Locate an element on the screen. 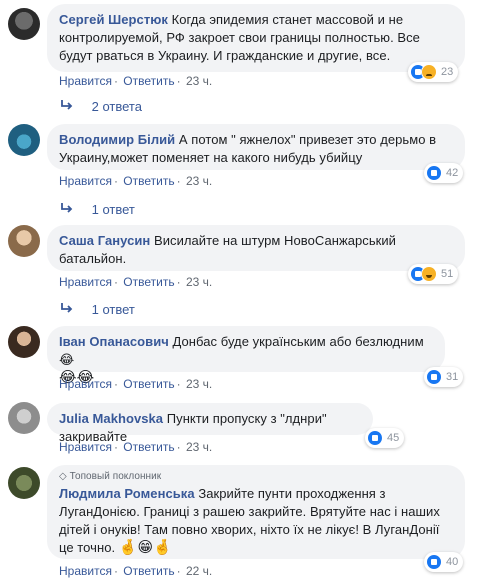 This screenshot has height=588, width=490. replies-count: 2 ответа is located at coordinates (117, 106).